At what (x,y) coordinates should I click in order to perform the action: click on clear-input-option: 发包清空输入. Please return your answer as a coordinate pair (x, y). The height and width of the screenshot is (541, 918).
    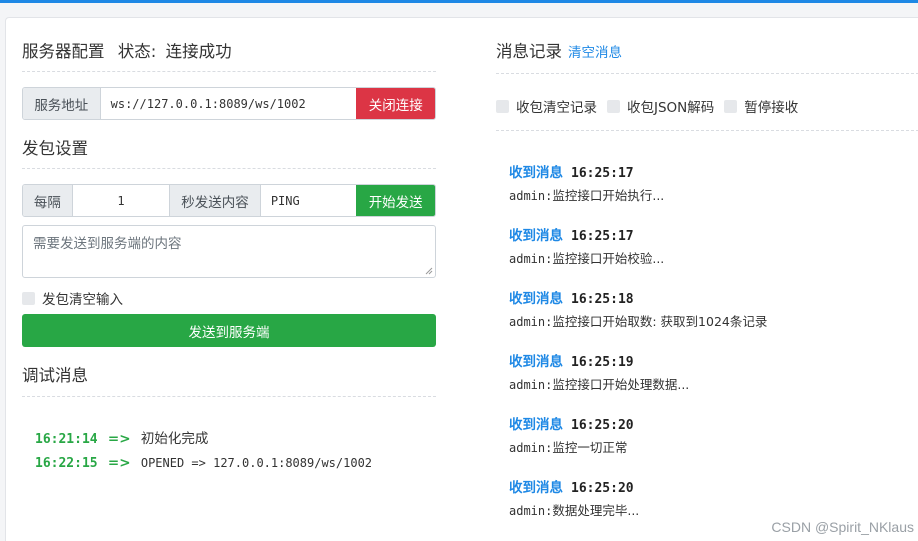
    Looking at the image, I should click on (72, 298).